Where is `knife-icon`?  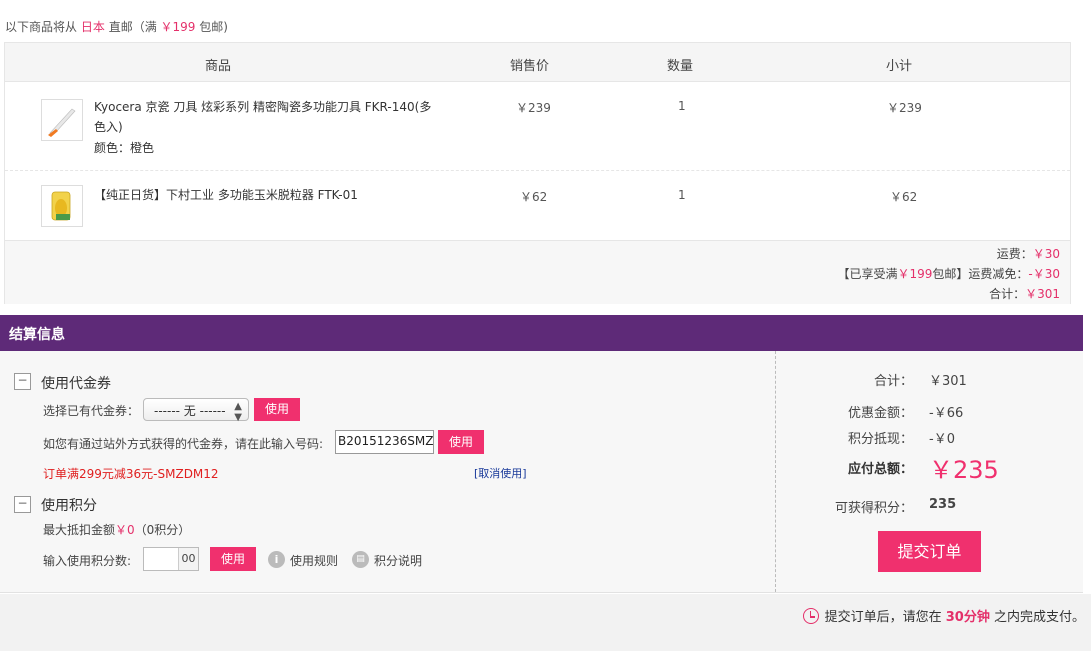
knife-icon is located at coordinates (62, 122).